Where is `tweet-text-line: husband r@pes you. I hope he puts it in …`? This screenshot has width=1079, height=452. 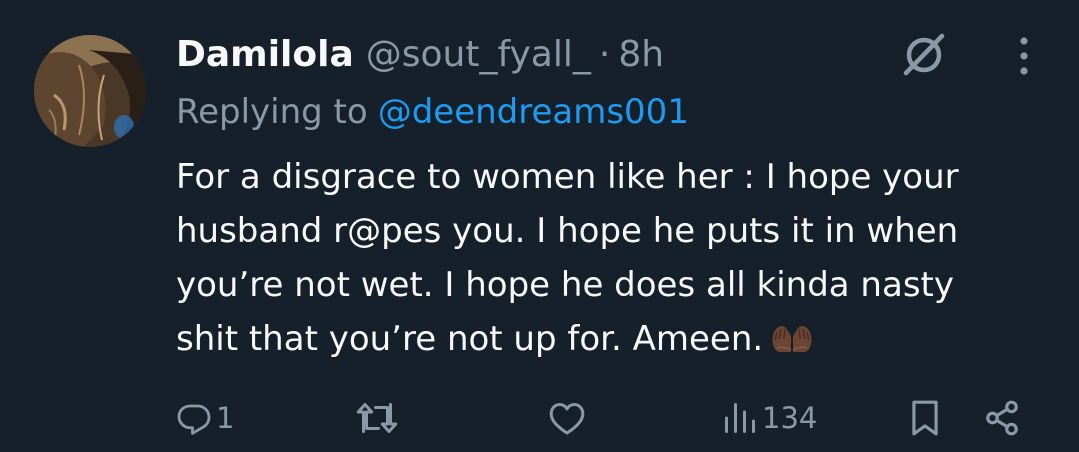 tweet-text-line: husband r@pes you. I hope he puts it in … is located at coordinates (567, 231).